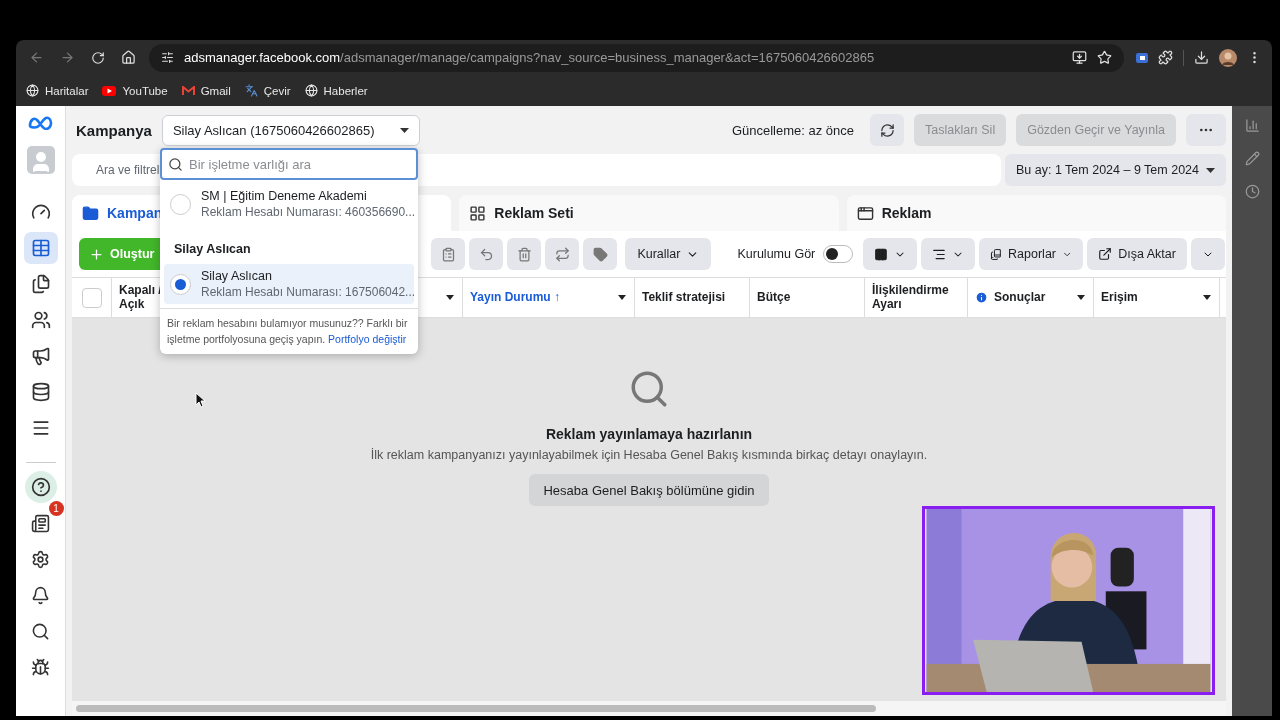  What do you see at coordinates (56, 508) in the screenshot?
I see `notification-badge: 1` at bounding box center [56, 508].